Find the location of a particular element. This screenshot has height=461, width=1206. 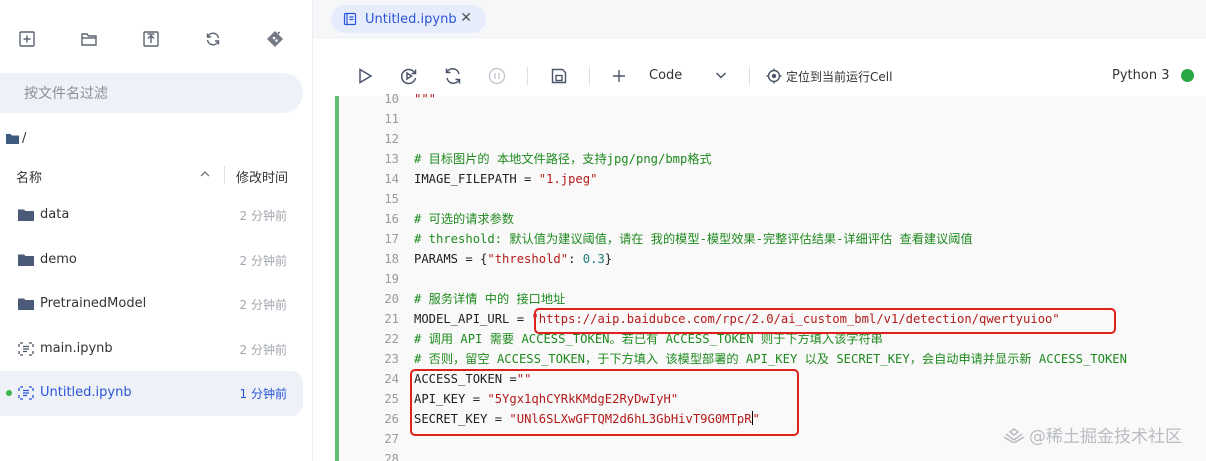

line-number: 27 is located at coordinates (391, 439).